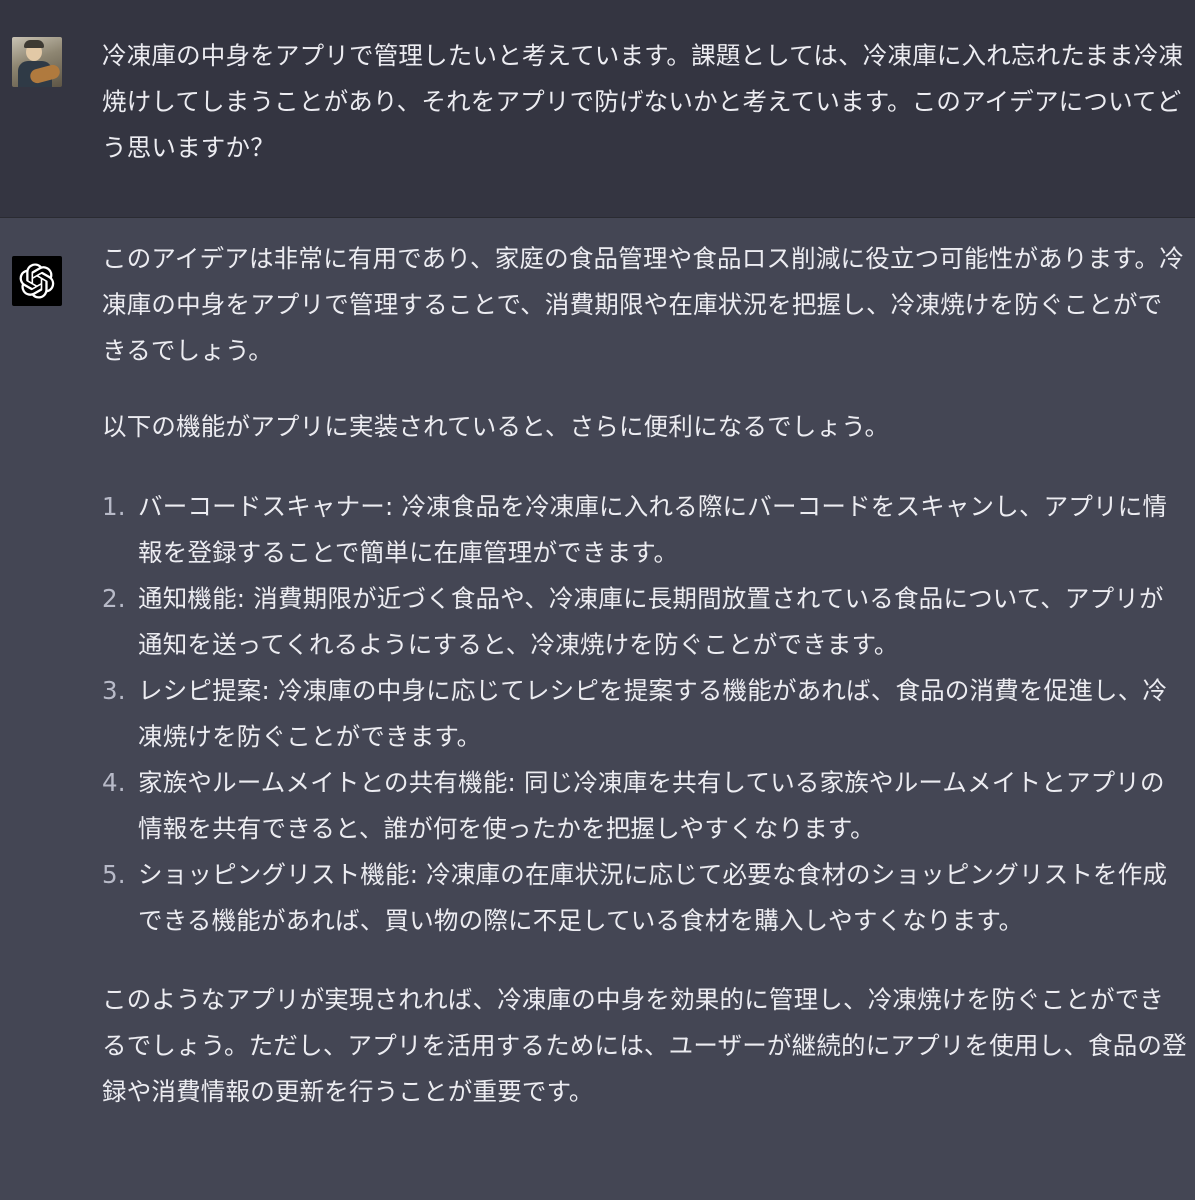 This screenshot has width=1195, height=1200. Describe the element at coordinates (37, 62) in the screenshot. I see `user-avatar` at that location.